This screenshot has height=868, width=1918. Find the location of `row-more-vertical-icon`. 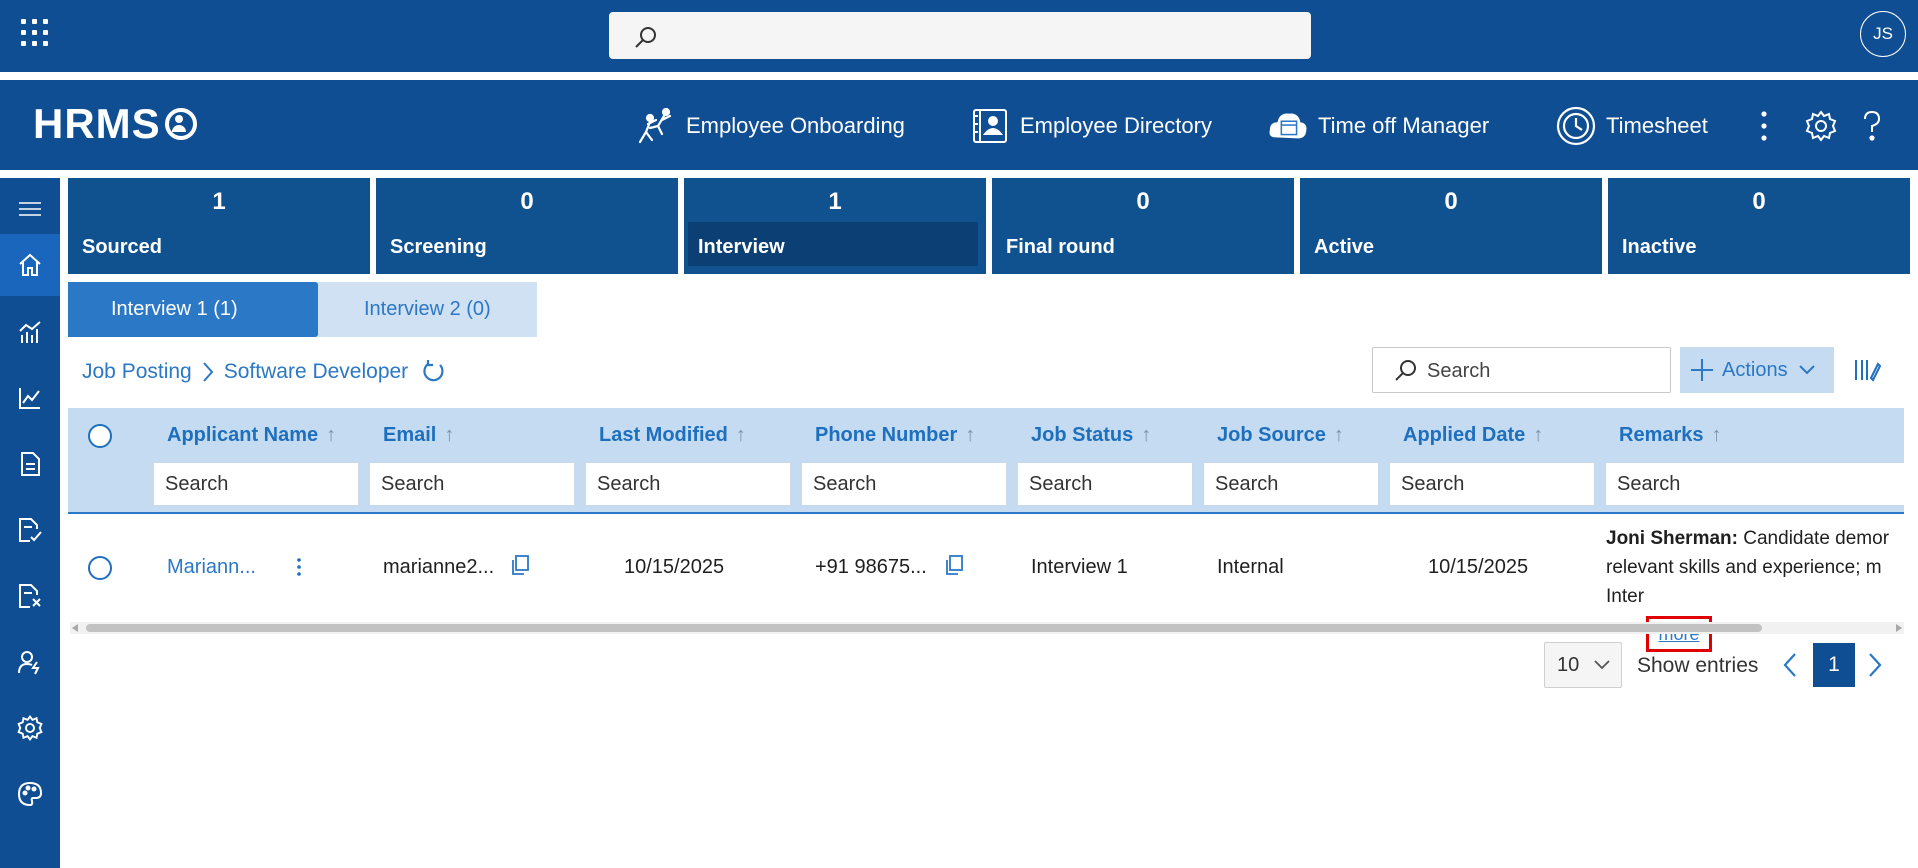

row-more-vertical-icon is located at coordinates (299, 567).